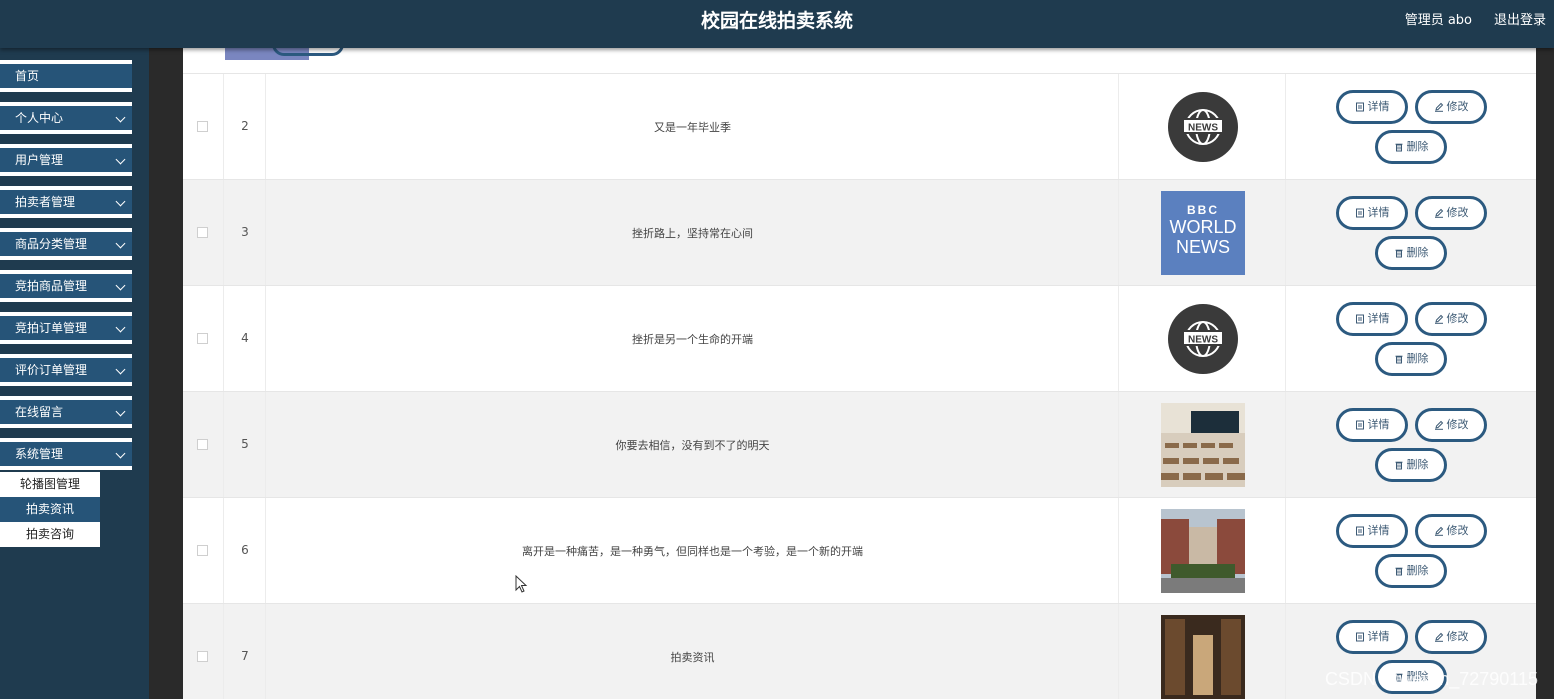 The height and width of the screenshot is (699, 1554). Describe the element at coordinates (1203, 247) in the screenshot. I see `bbc-logo-line: NEWS` at that location.